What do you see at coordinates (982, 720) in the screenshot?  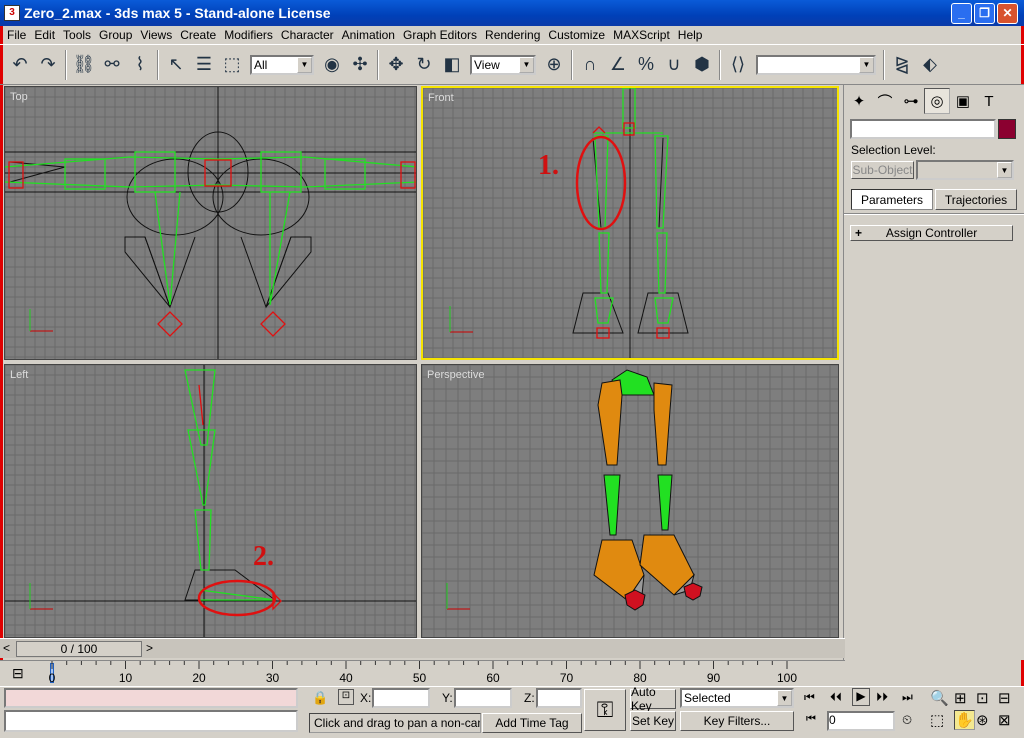 I see `arc-rotate-icon: ⊛` at bounding box center [982, 720].